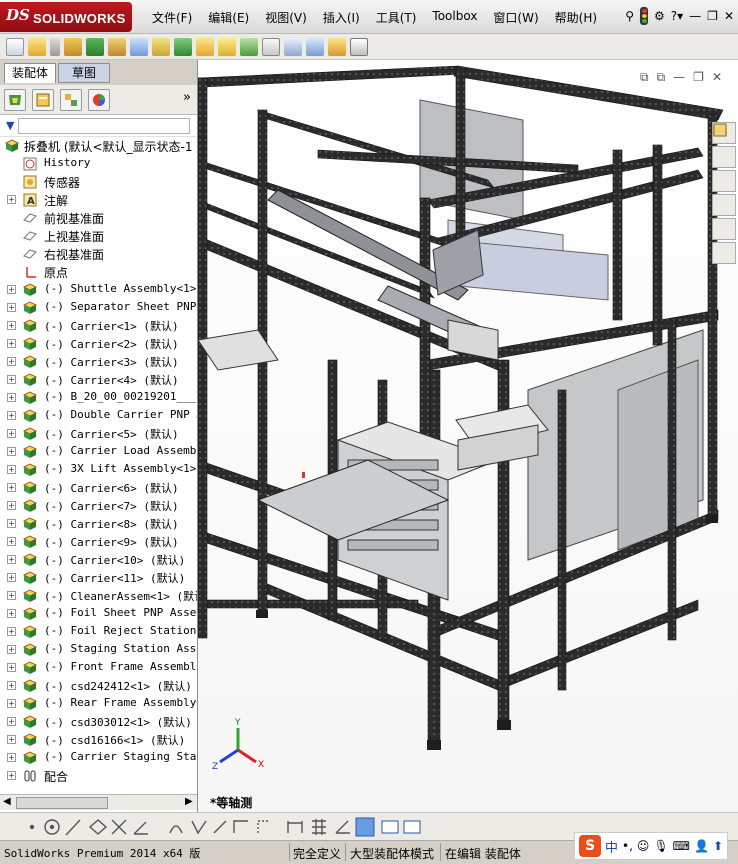  What do you see at coordinates (117, 46) in the screenshot?
I see `smart-fastener-icon` at bounding box center [117, 46].